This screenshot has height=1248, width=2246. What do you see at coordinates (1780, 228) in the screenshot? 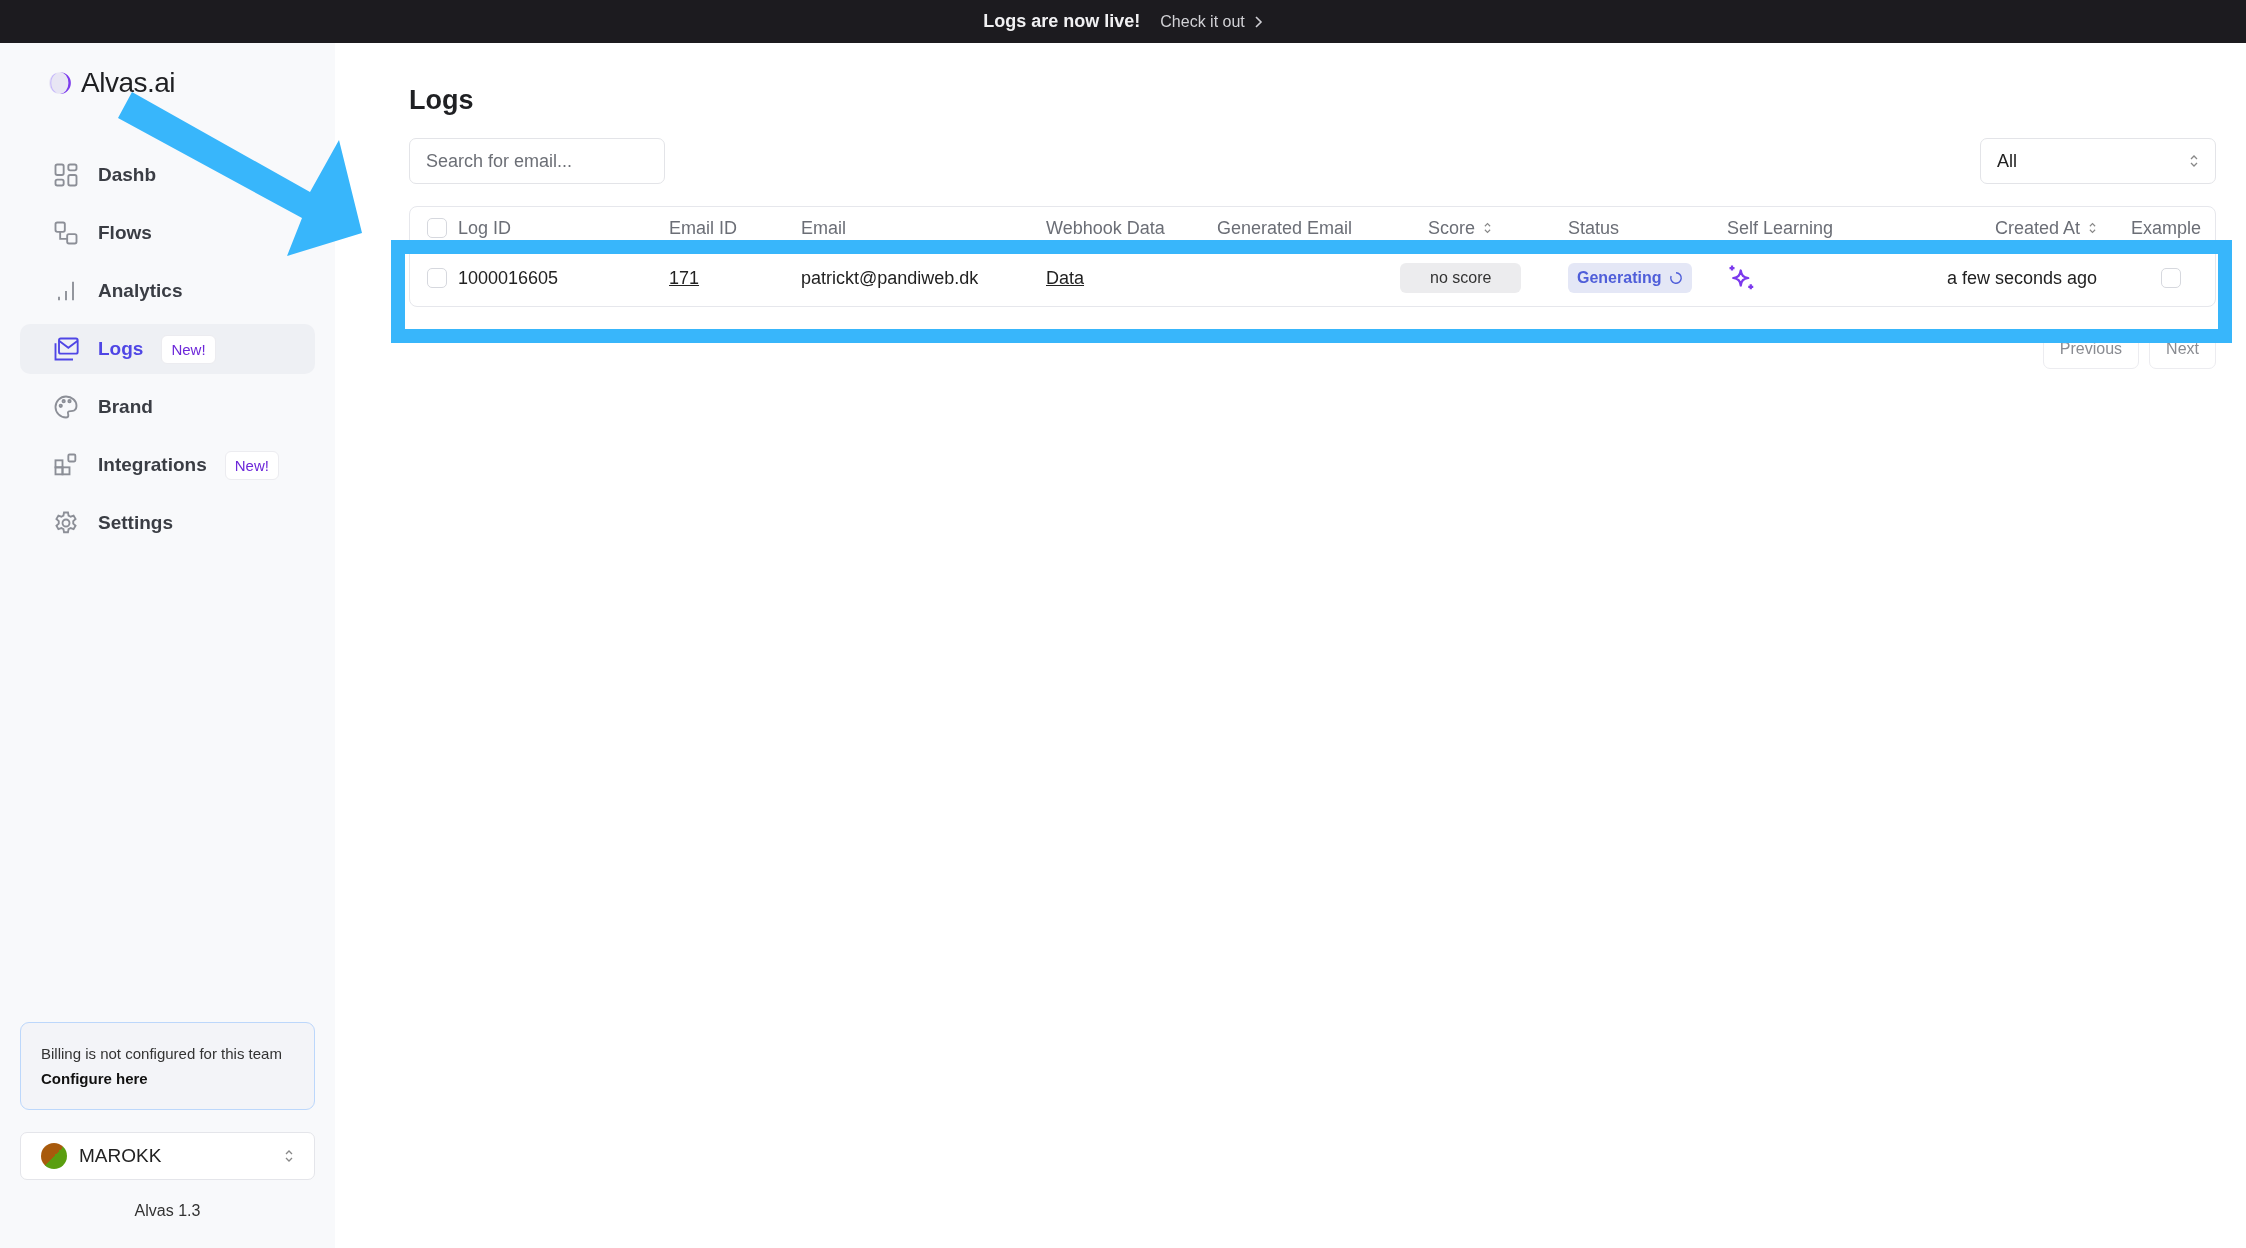
I see `column-header: Self Learning` at bounding box center [1780, 228].